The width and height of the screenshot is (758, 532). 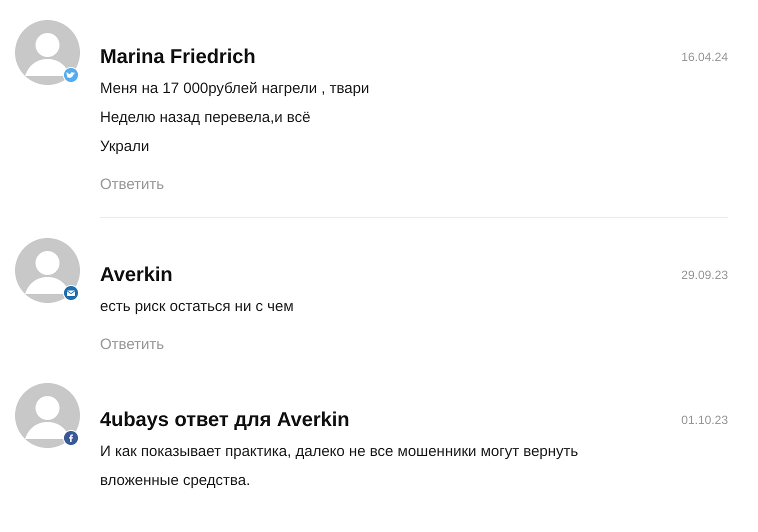 I want to click on author-name: 4ubays ответ для Averkin, so click(x=225, y=420).